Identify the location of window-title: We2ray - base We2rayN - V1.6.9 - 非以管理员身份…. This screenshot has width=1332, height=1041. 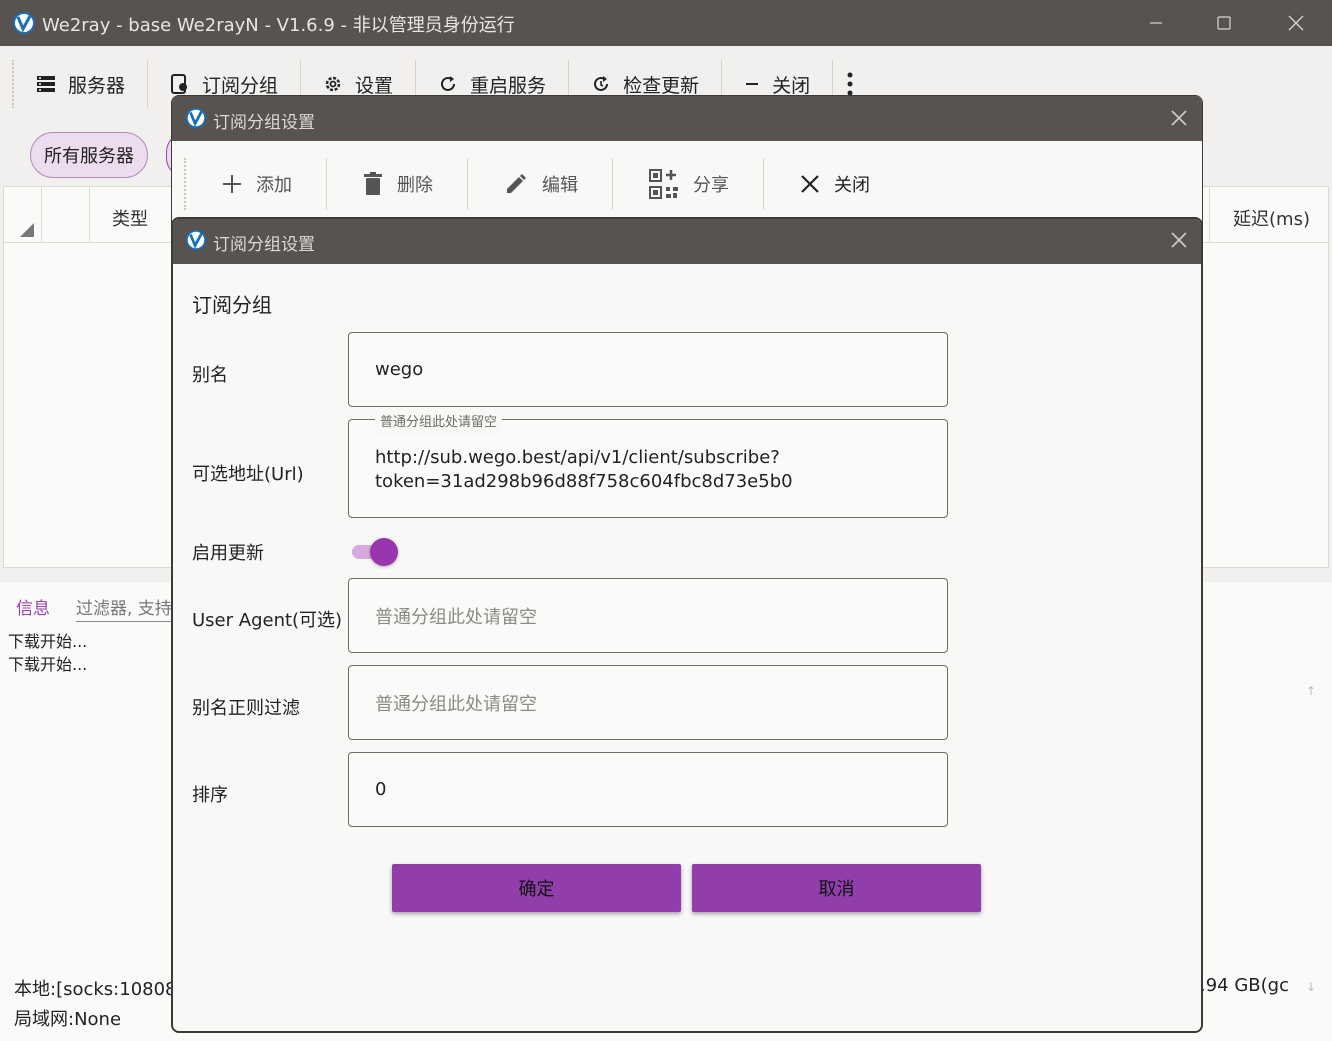
(278, 25).